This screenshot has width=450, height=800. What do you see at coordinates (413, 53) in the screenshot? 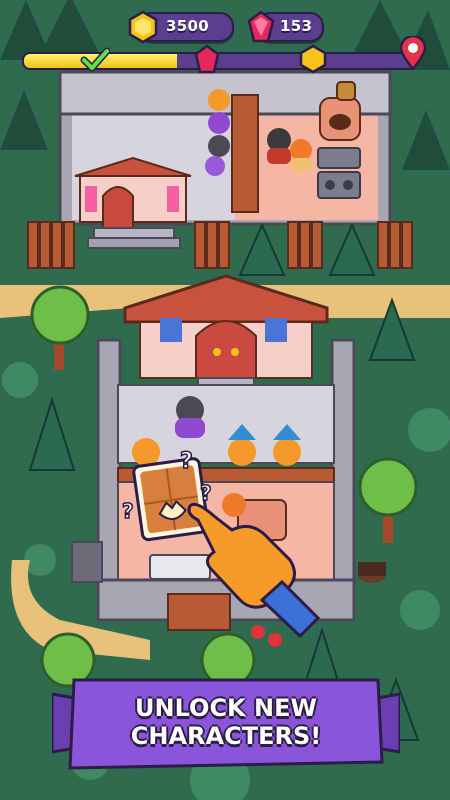
I see `map-pin-icon` at bounding box center [413, 53].